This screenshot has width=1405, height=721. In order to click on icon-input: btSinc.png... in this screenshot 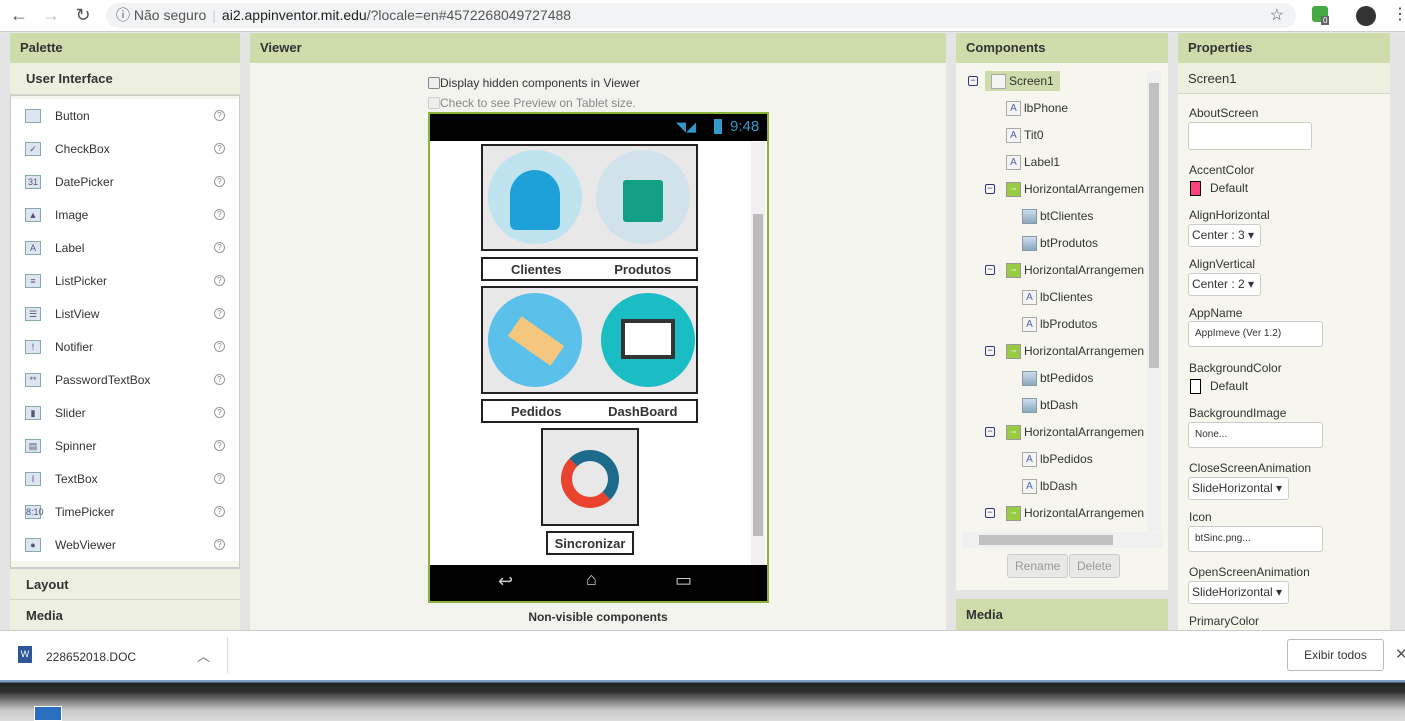, I will do `click(1255, 539)`.